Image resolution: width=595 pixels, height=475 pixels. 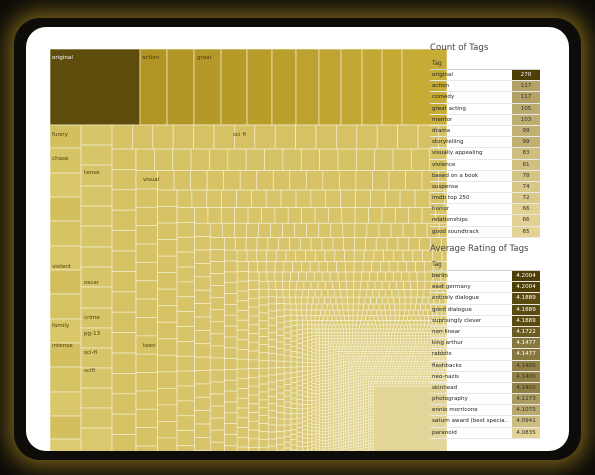 I want to click on count-value: 66, so click(x=526, y=220).